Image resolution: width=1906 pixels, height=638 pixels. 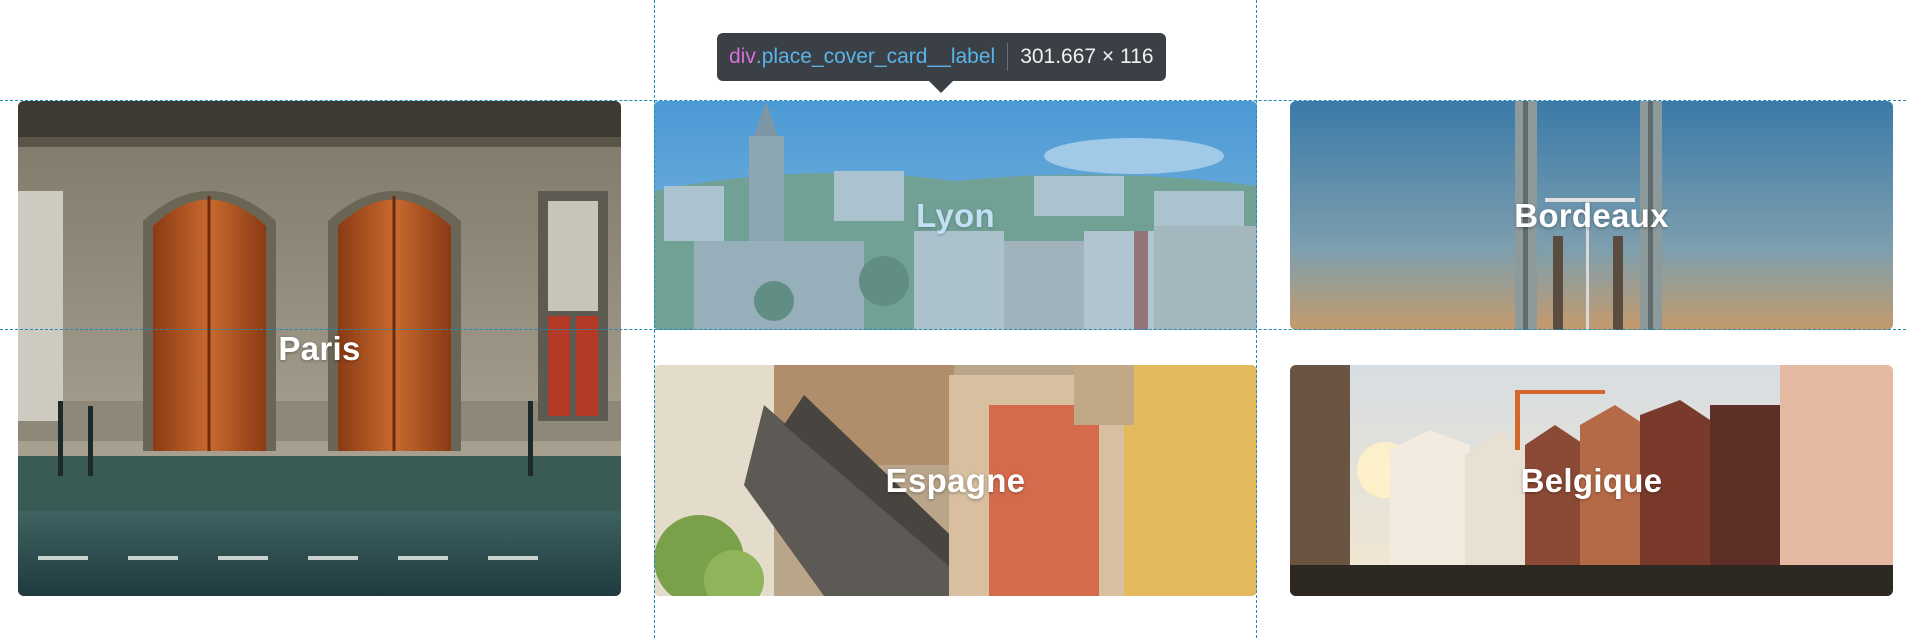 I want to click on inspector-tooltip-divider, so click(x=1008, y=57).